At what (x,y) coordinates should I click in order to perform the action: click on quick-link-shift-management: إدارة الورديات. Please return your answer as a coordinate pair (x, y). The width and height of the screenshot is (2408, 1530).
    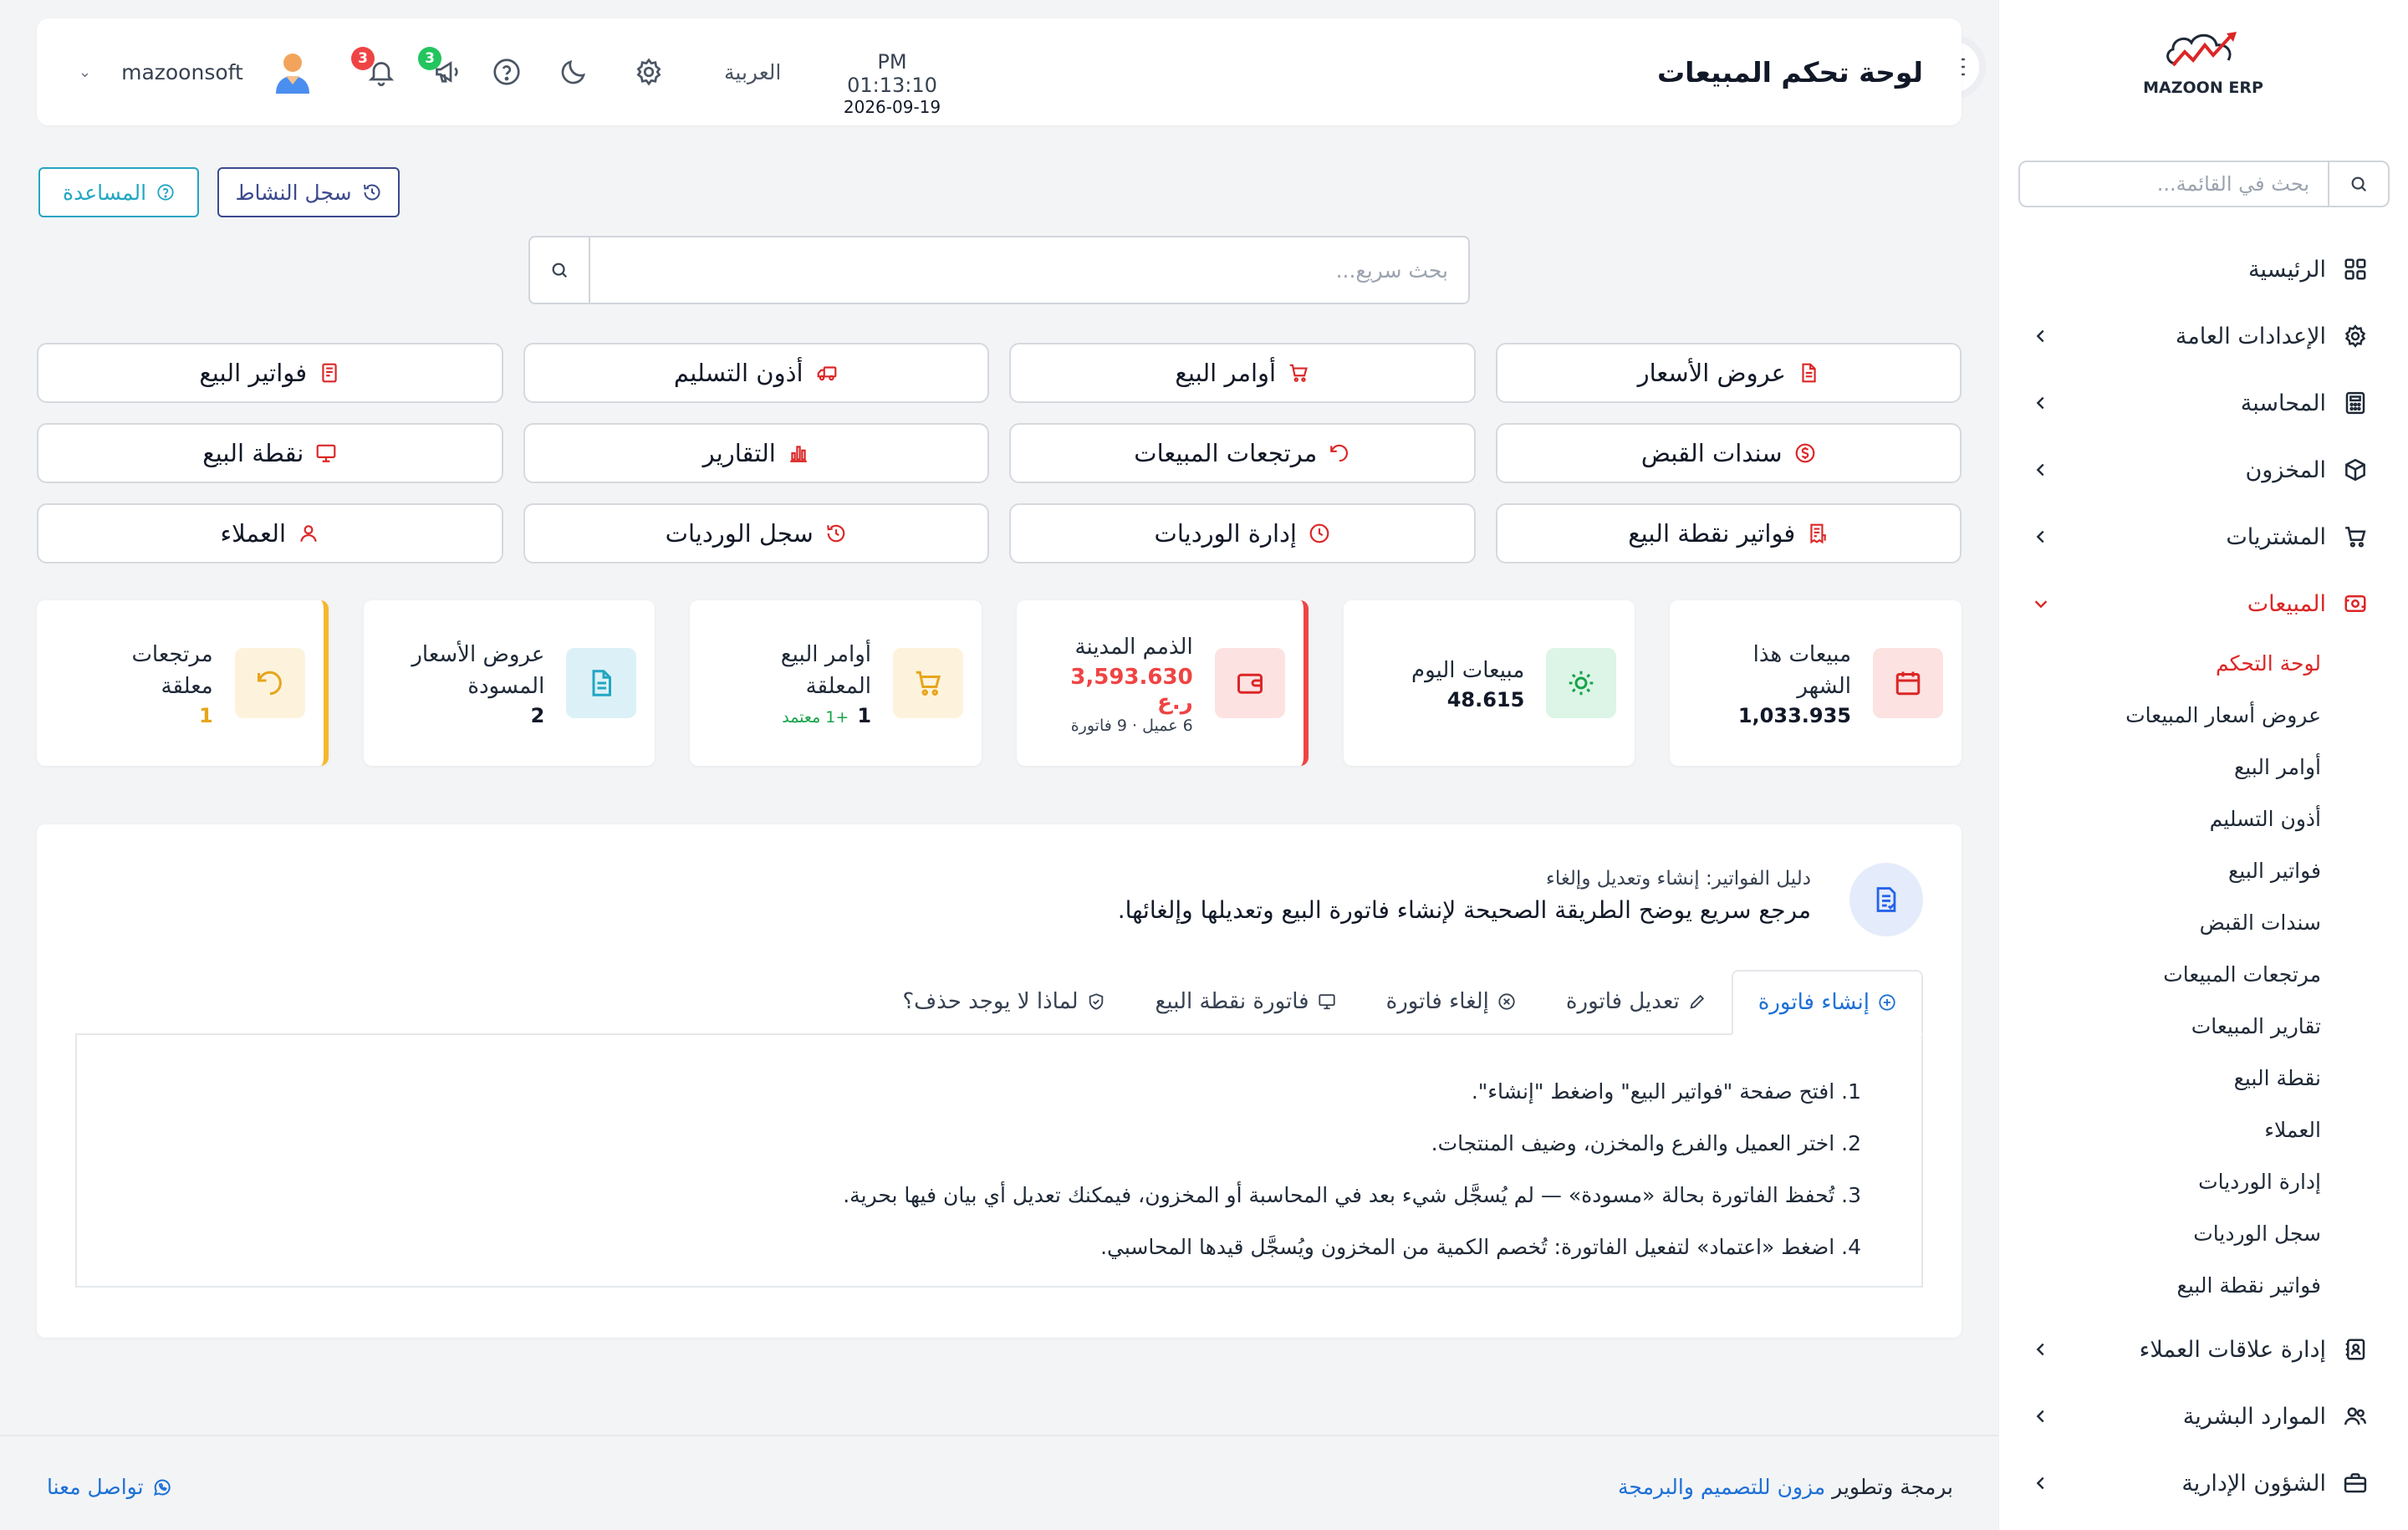
    Looking at the image, I should click on (1242, 533).